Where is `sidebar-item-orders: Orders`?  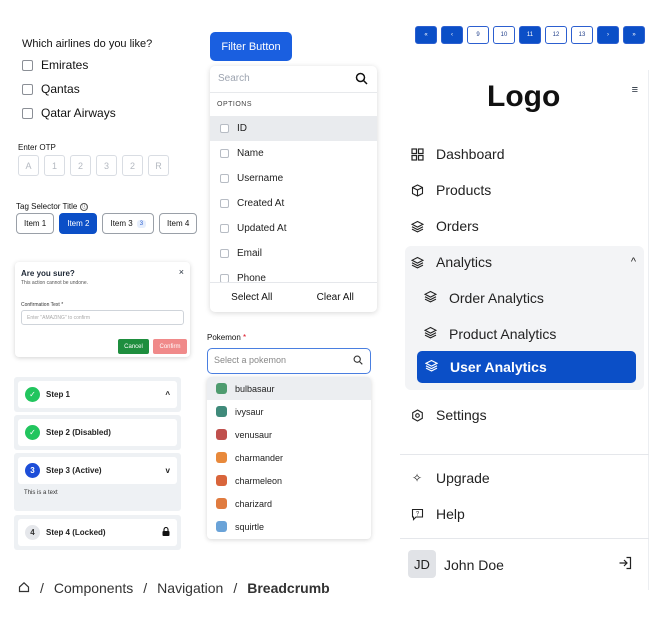
sidebar-item-orders: Orders is located at coordinates (444, 226).